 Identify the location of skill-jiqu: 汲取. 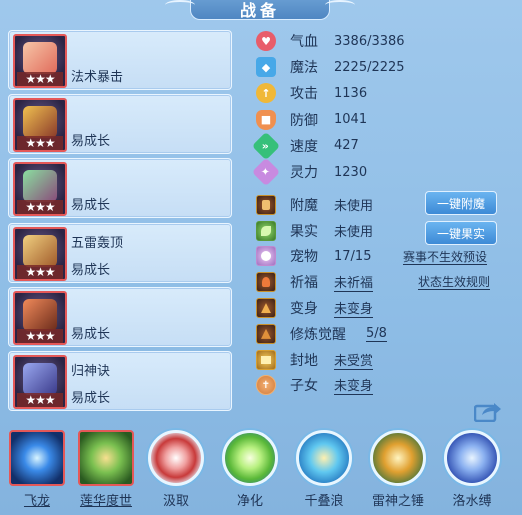
(176, 469).